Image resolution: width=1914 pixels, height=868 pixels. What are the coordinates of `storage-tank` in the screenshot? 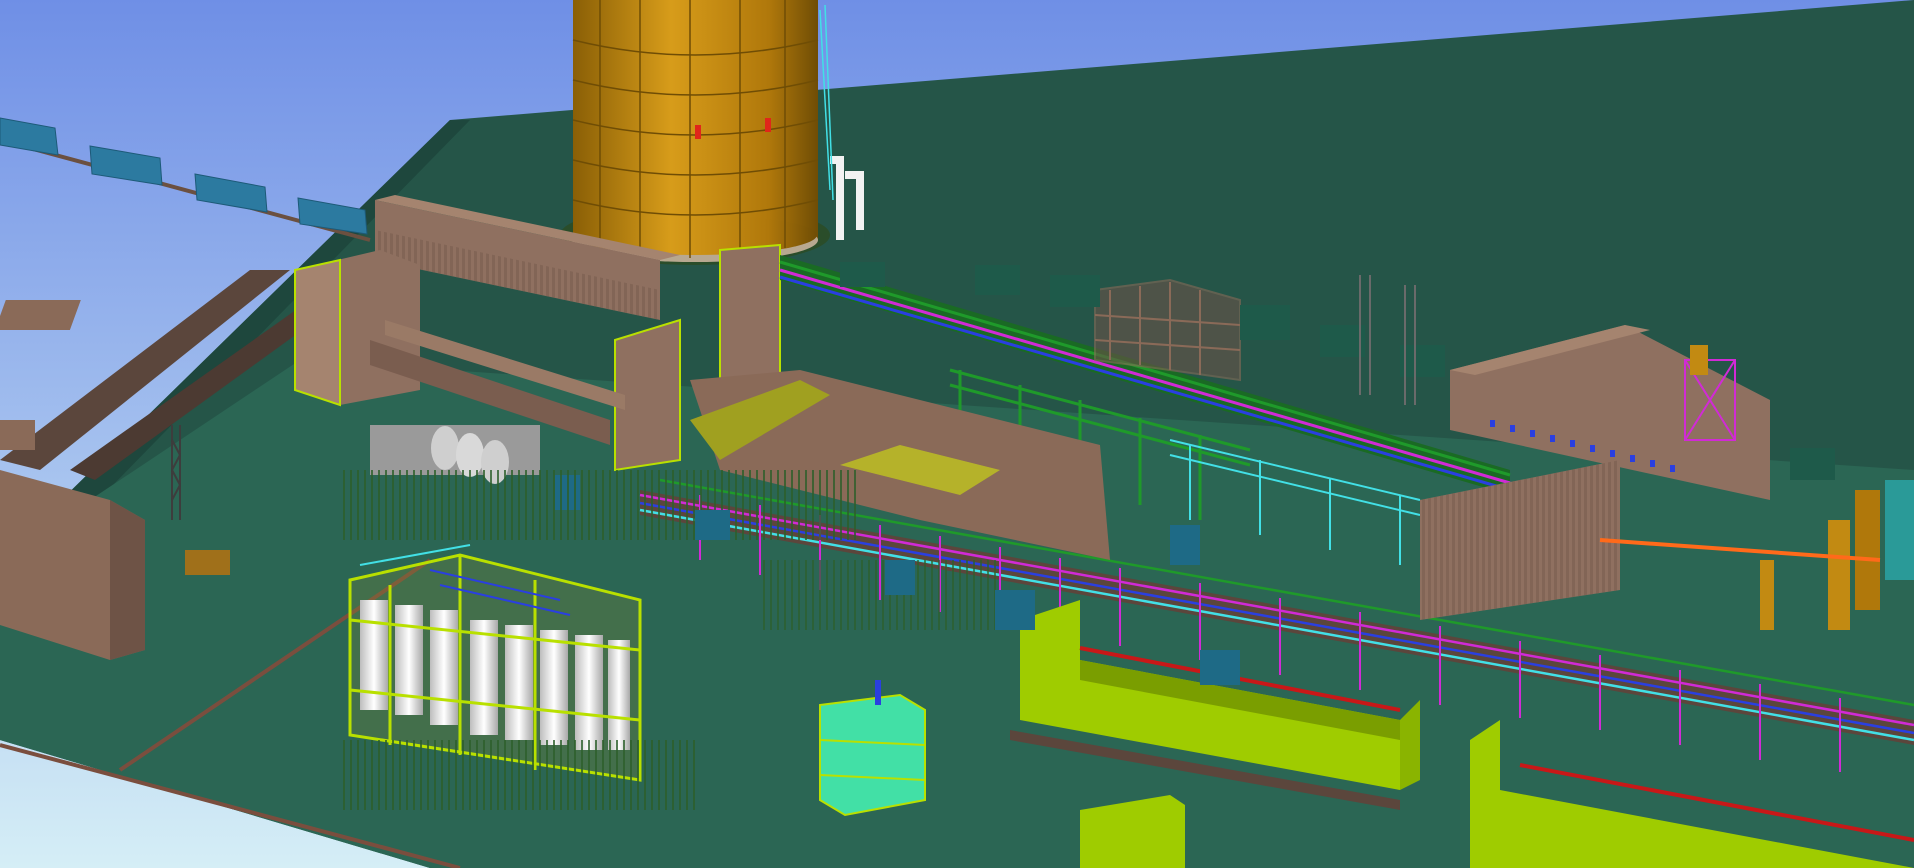 It's located at (712, 132).